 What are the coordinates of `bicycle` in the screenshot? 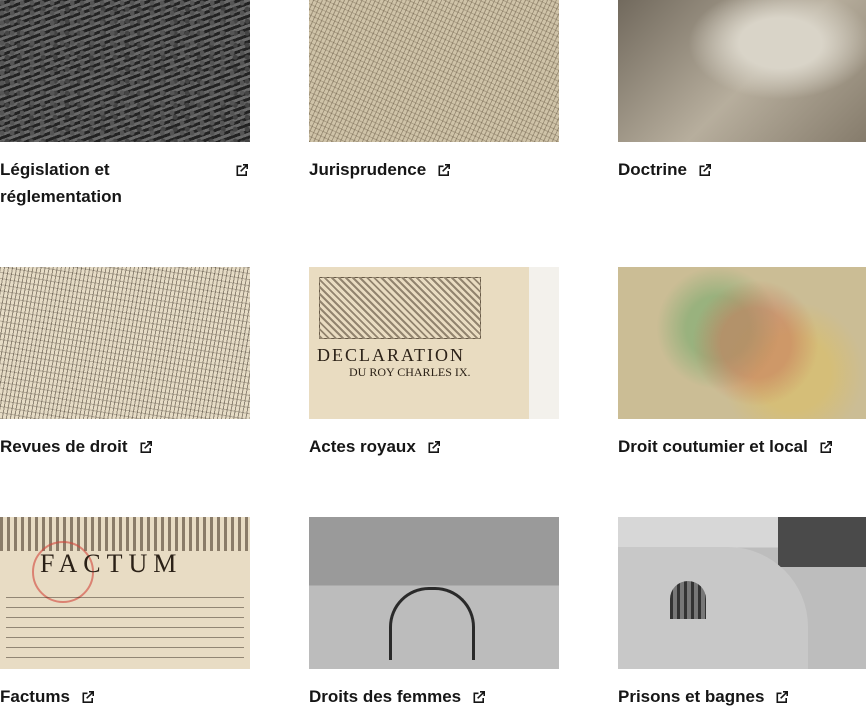 It's located at (432, 623).